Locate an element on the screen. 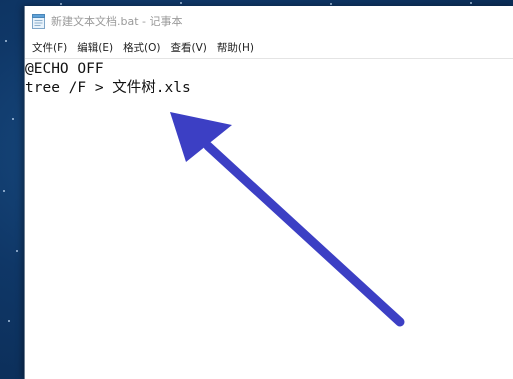  menu-bar: 文件(F) 编辑(E) 格式(O) 查看(V) 帮助(H) is located at coordinates (269, 47).